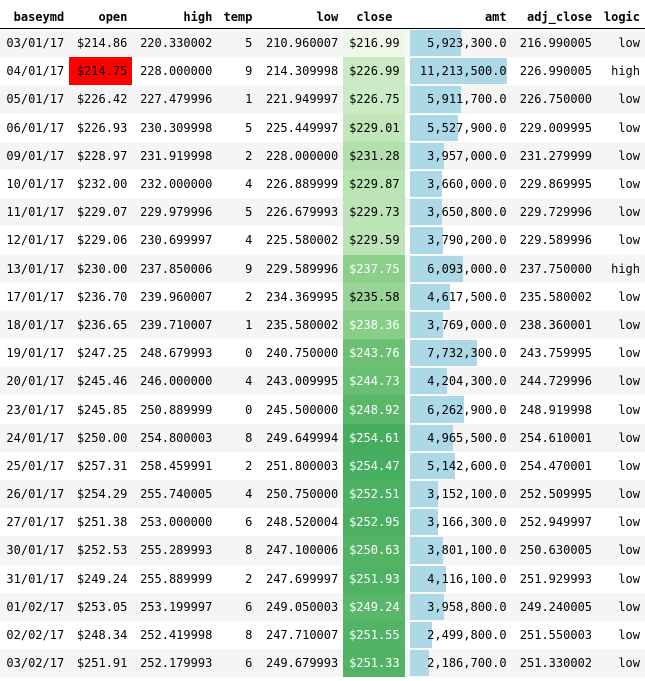 Image resolution: width=645 pixels, height=681 pixels. I want to click on cell-adj_close: 238.360001, so click(554, 325).